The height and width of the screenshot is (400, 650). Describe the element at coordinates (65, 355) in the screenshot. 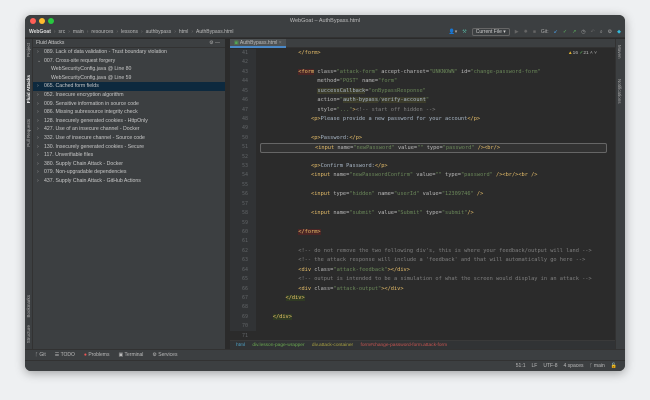

I see `todo-tool-button: ☰ TODO` at that location.